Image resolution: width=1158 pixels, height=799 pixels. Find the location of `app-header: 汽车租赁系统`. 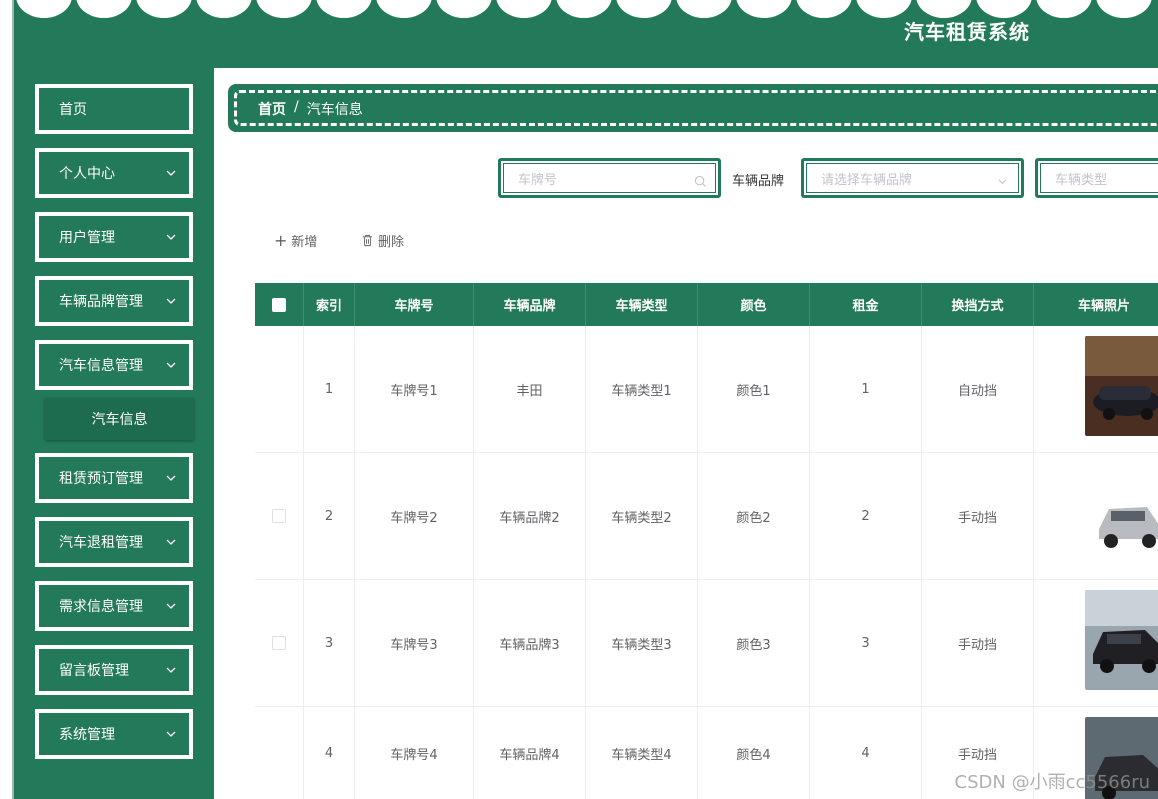

app-header: 汽车租赁系统 is located at coordinates (586, 34).